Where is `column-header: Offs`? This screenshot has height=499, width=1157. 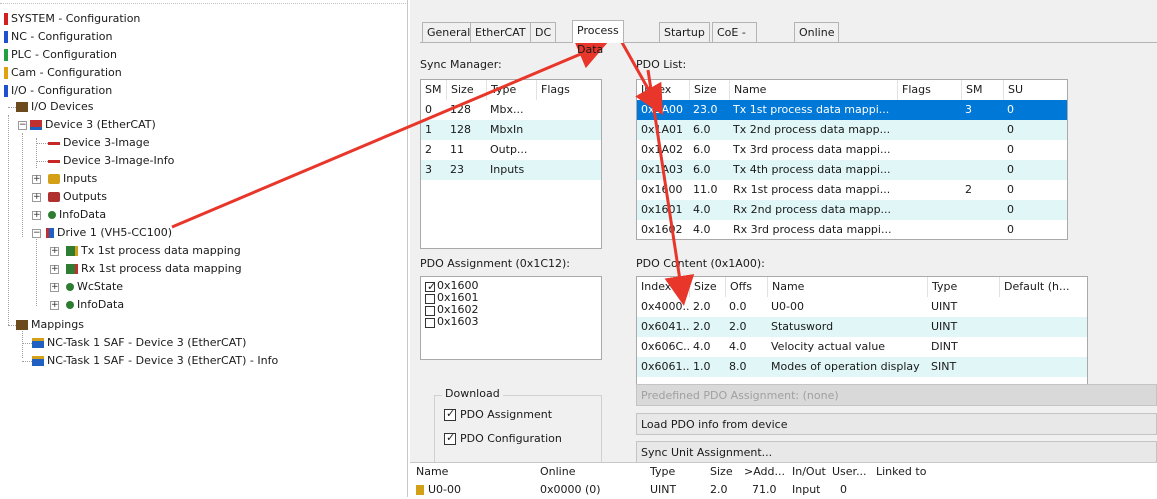 column-header: Offs is located at coordinates (746, 287).